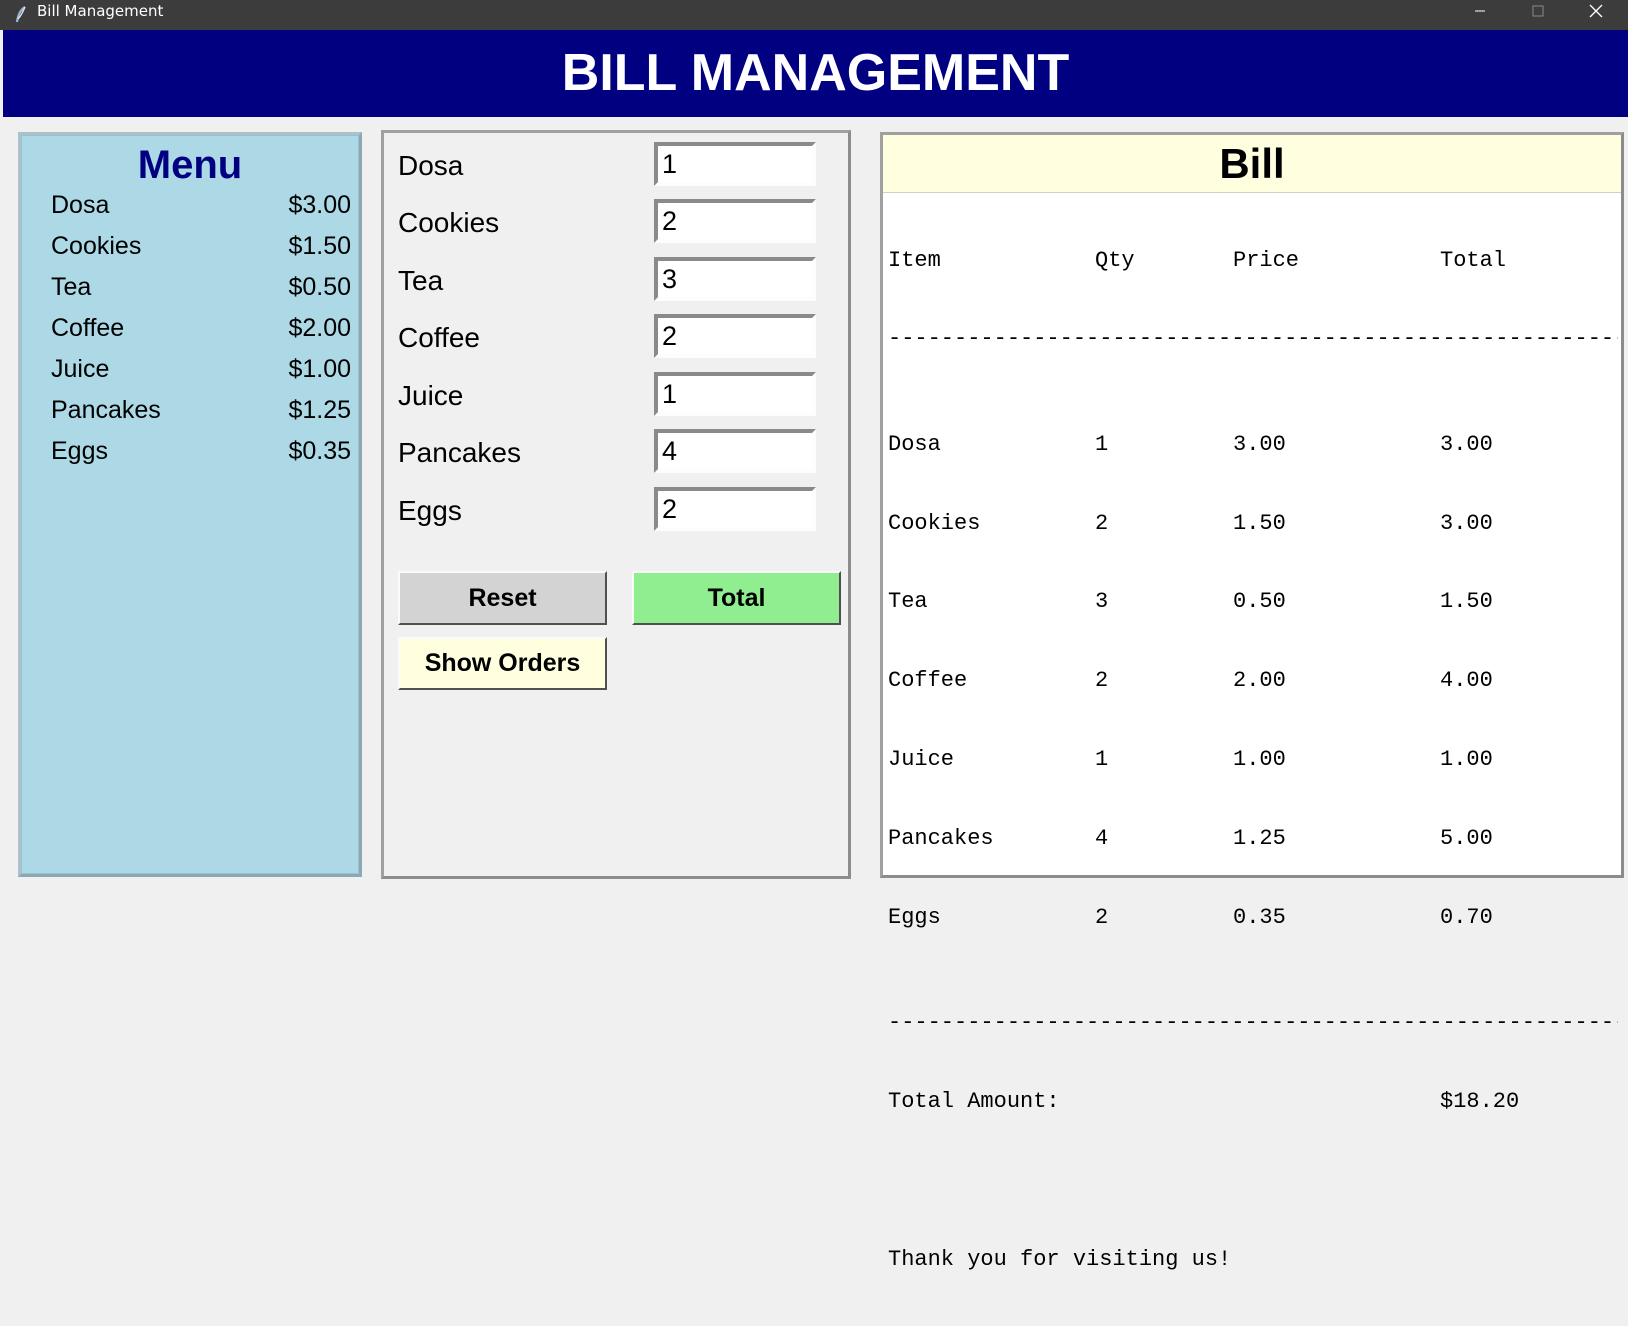  What do you see at coordinates (20, 14) in the screenshot?
I see `feather-icon` at bounding box center [20, 14].